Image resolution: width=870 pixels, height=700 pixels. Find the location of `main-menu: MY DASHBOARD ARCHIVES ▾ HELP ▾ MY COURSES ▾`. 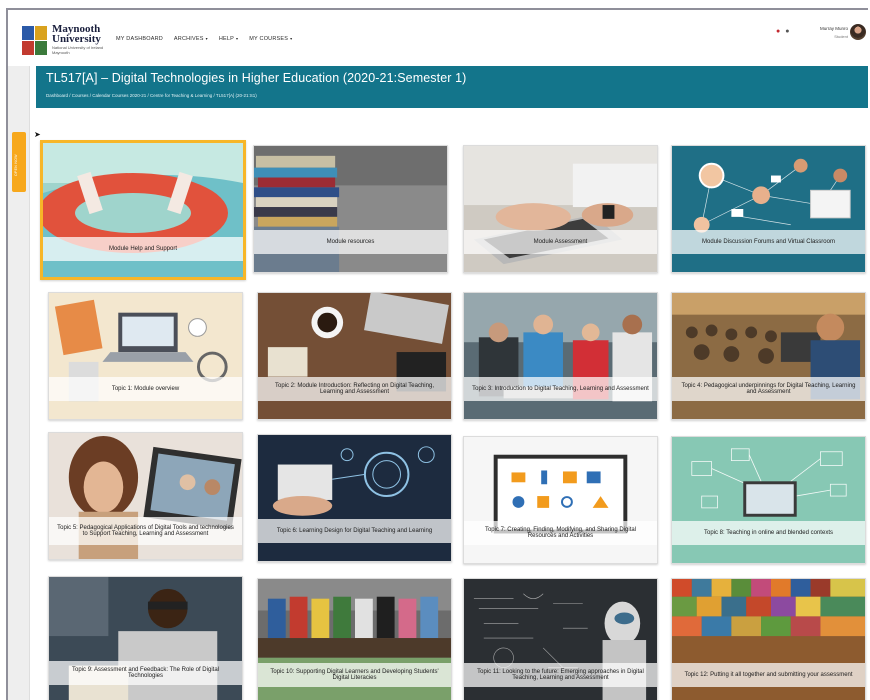

main-menu: MY DASHBOARD ARCHIVES ▾ HELP ▾ MY COURSES ▾ is located at coordinates (204, 39).